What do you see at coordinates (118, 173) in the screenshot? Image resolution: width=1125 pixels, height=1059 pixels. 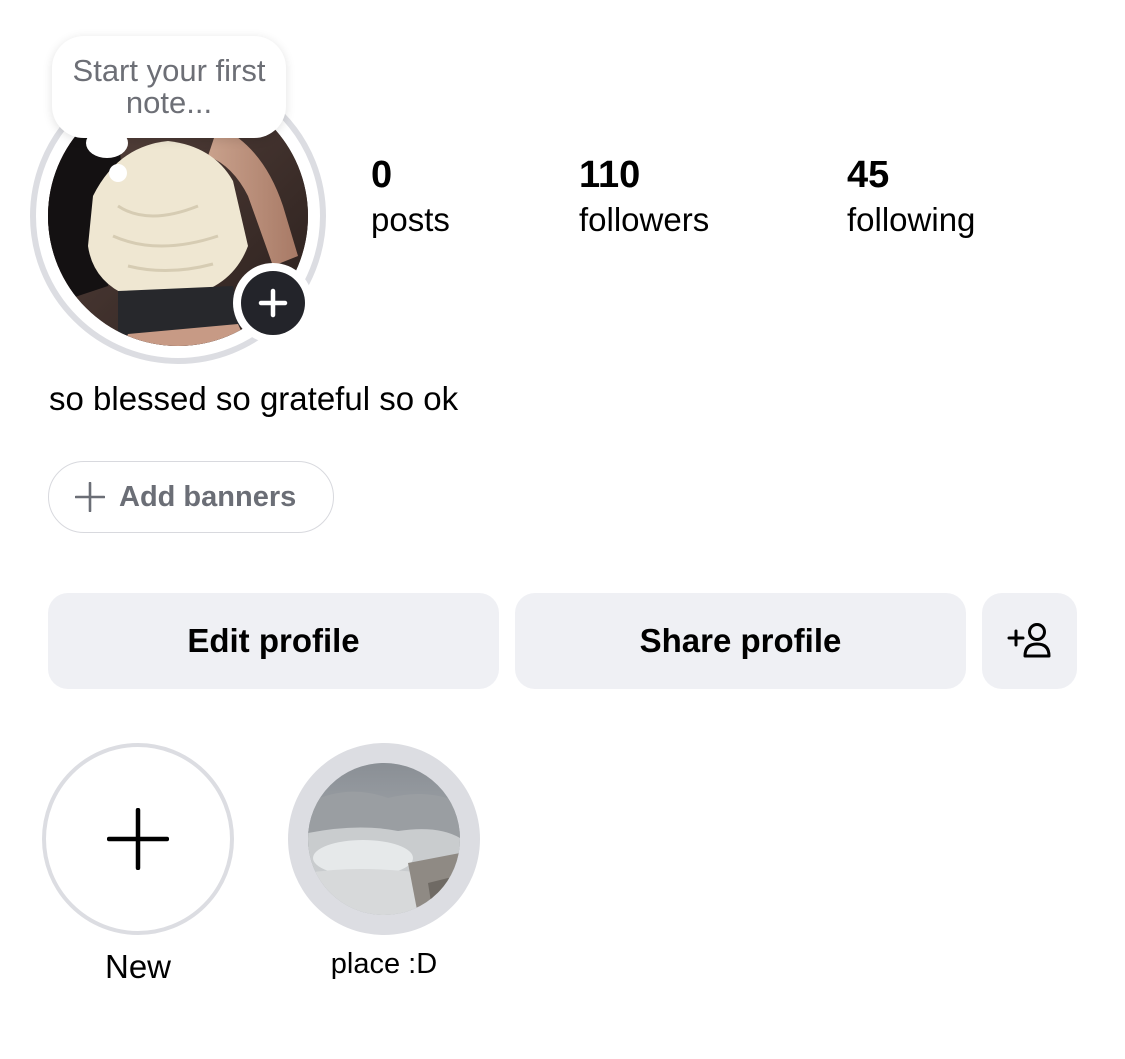 I see `note-bubble-tail-dot` at bounding box center [118, 173].